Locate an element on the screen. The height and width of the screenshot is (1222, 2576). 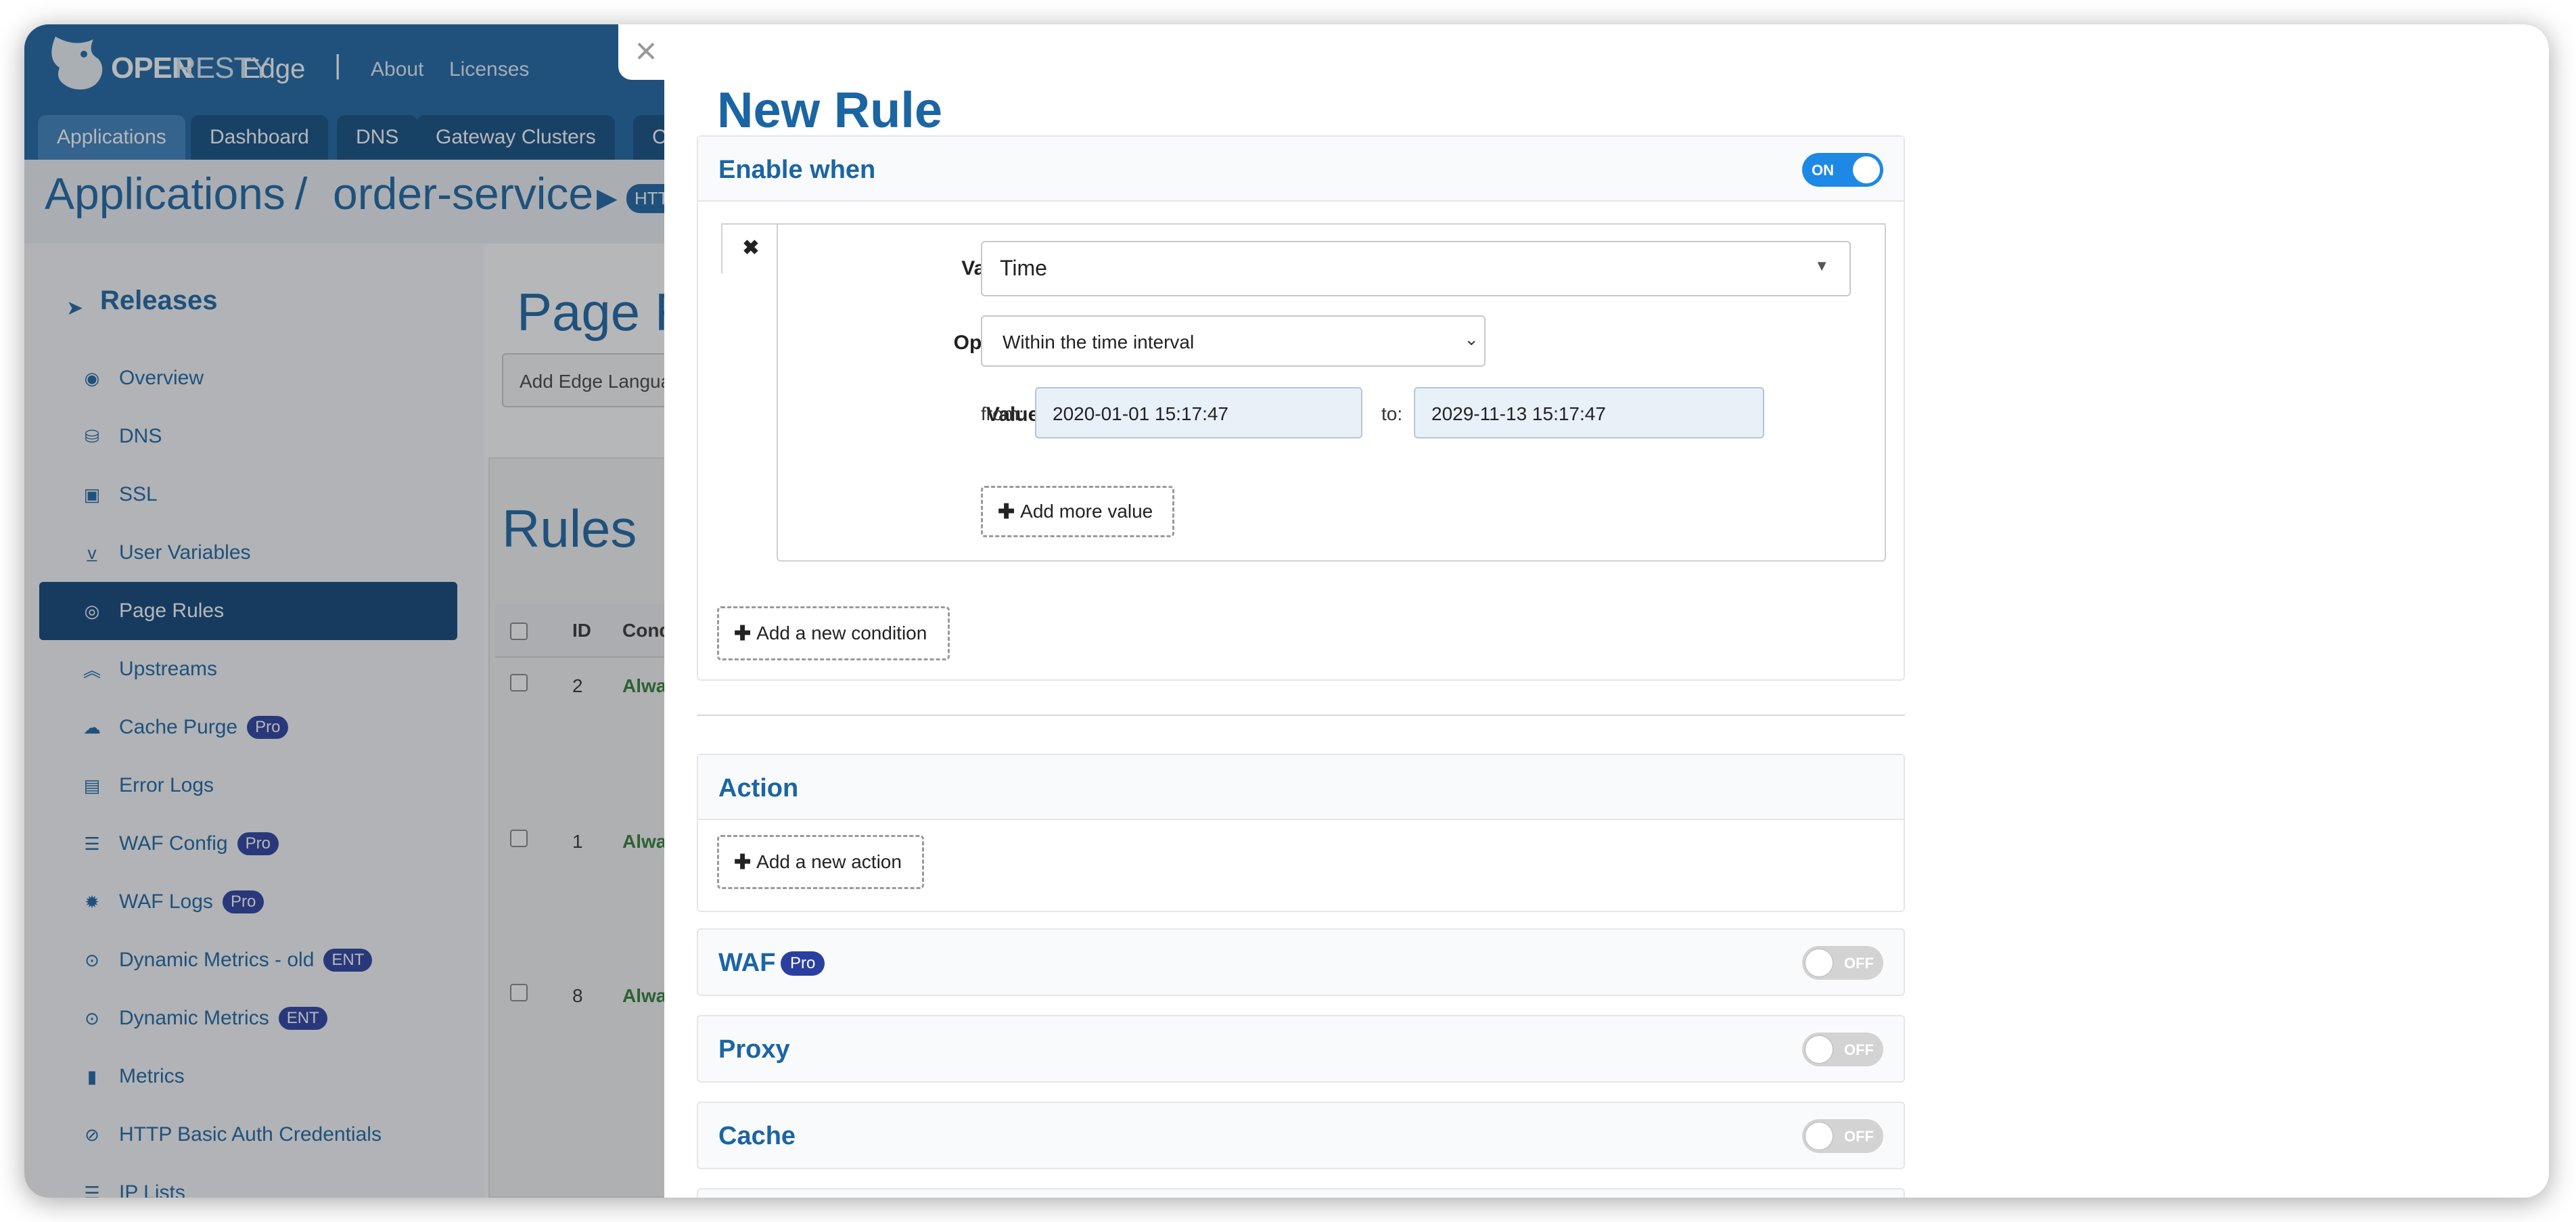
to-label: to: is located at coordinates (1392, 414).